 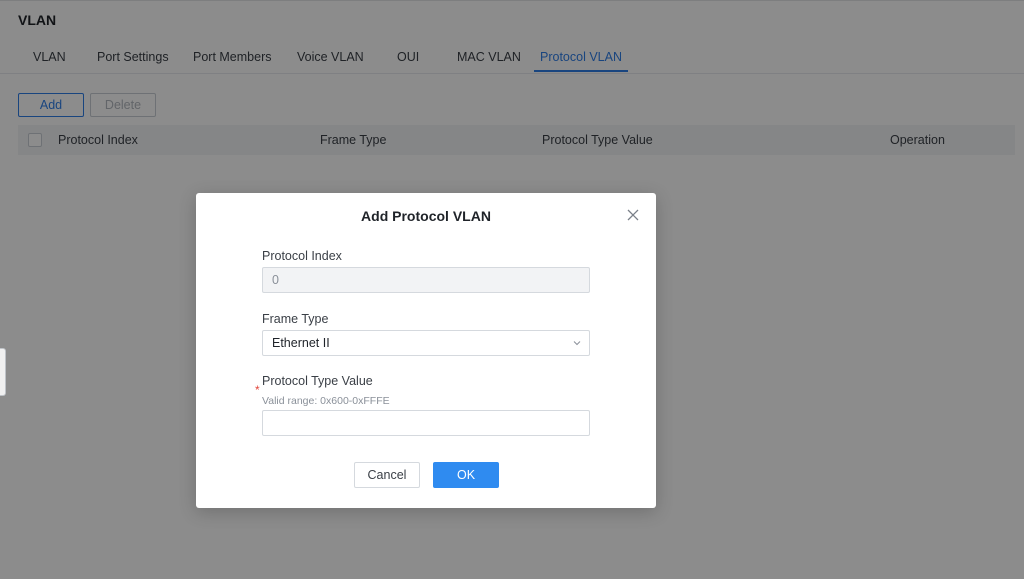 What do you see at coordinates (275, 280) in the screenshot?
I see `protocol-index-value: 0` at bounding box center [275, 280].